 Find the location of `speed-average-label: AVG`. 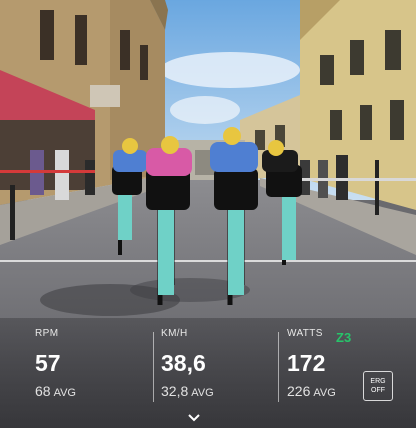

speed-average-label: AVG is located at coordinates (202, 393).